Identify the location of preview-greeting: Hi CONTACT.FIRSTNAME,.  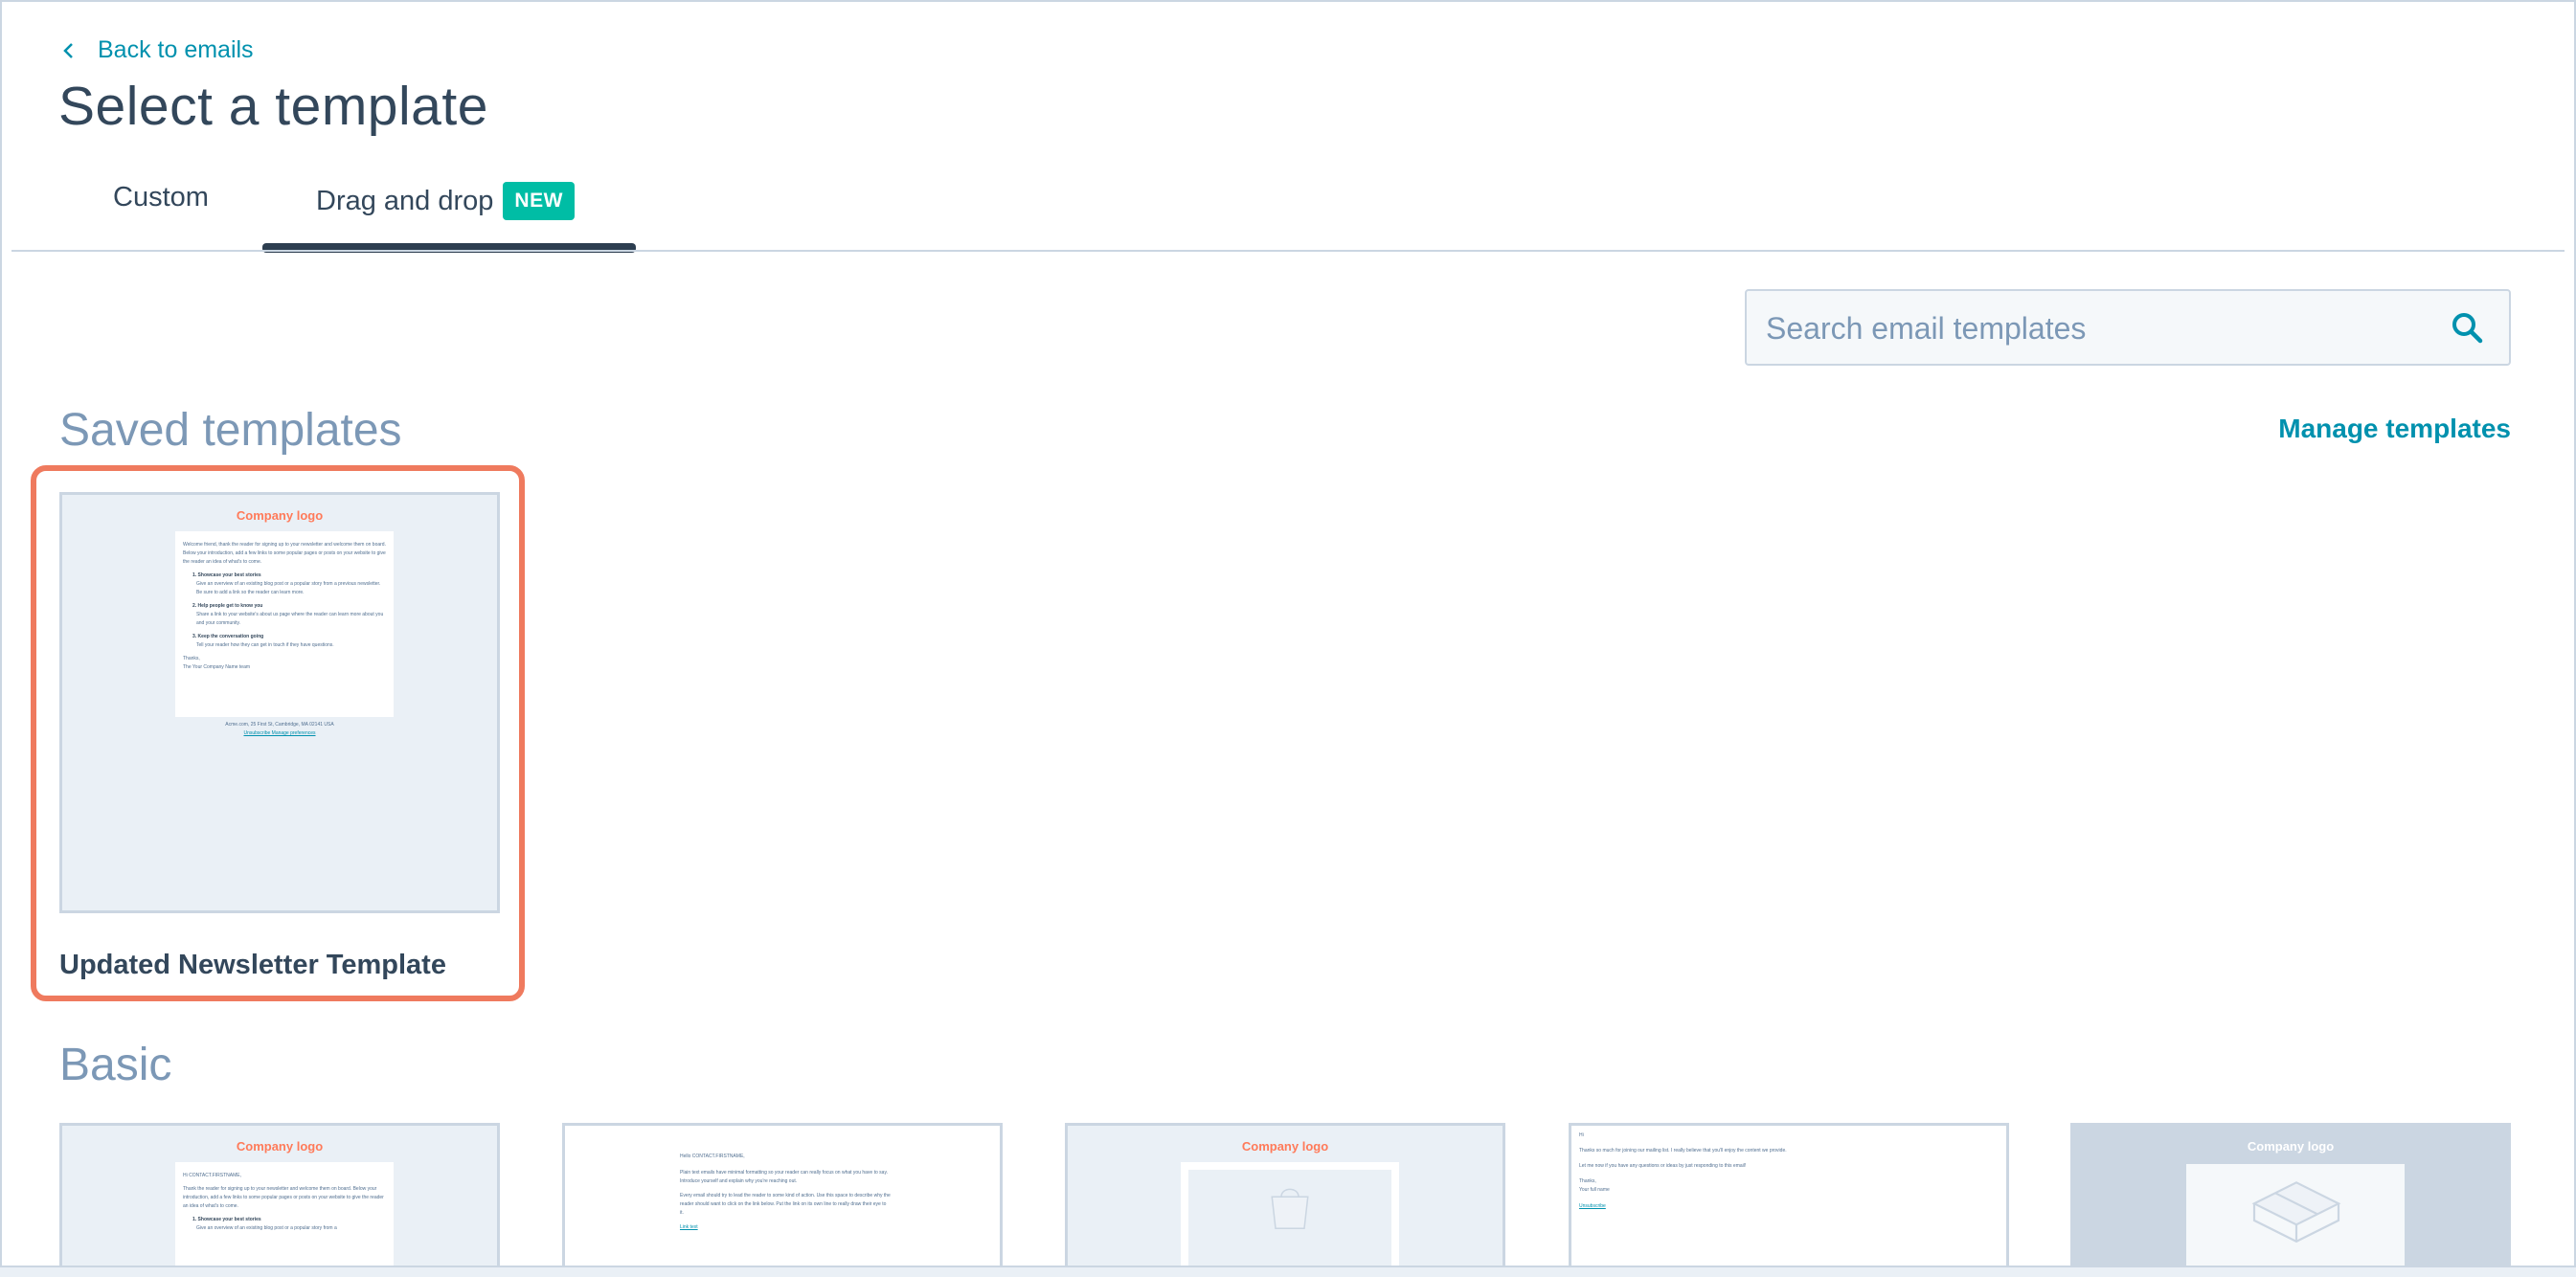
(212, 1175).